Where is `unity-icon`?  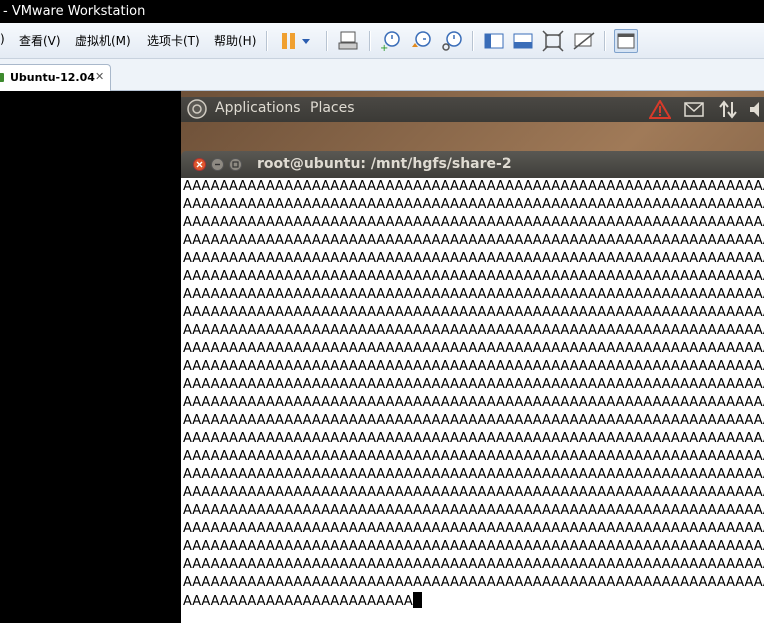 unity-icon is located at coordinates (584, 41).